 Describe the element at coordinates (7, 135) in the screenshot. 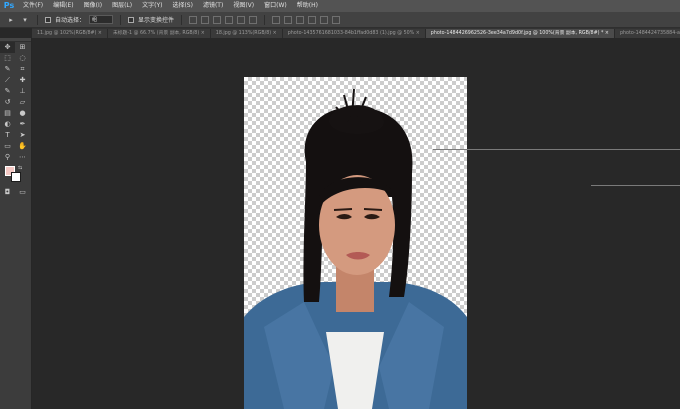

I see `type-icon: T` at that location.